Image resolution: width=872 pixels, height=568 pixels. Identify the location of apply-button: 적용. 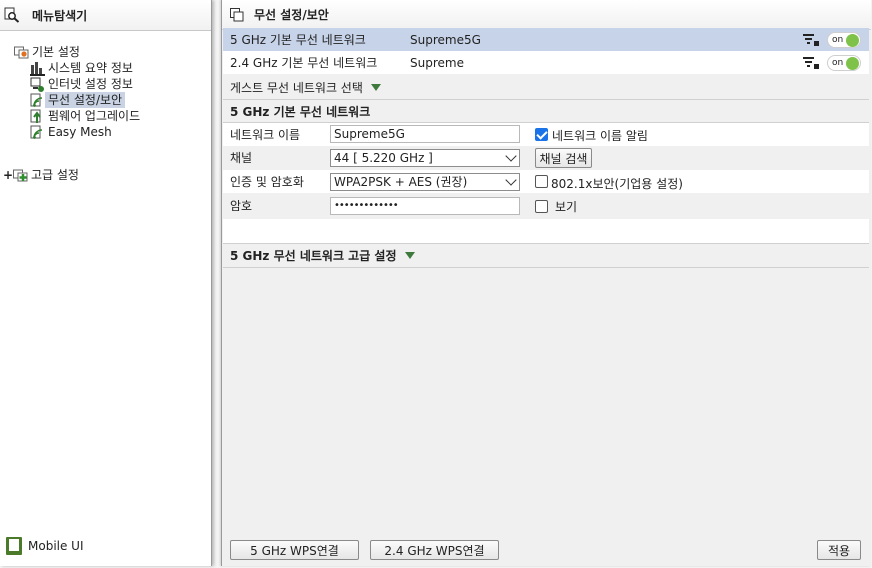
(839, 550).